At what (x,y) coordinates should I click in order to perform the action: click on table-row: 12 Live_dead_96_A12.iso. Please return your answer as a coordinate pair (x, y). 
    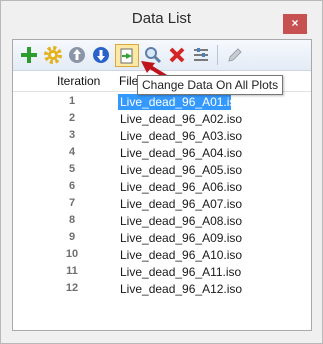
    Looking at the image, I should click on (162, 289).